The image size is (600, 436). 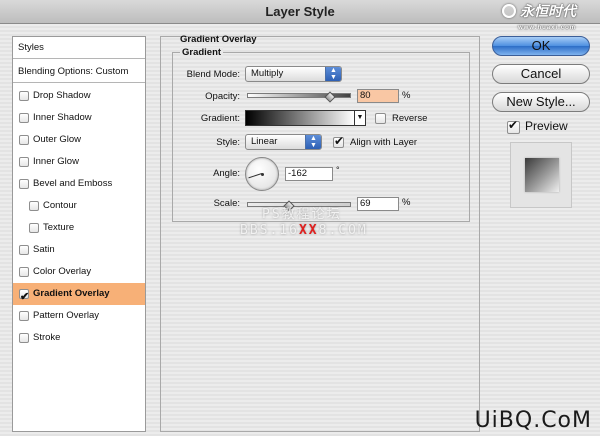 I want to click on style-select: Linear ▲ ▼, so click(x=283, y=142).